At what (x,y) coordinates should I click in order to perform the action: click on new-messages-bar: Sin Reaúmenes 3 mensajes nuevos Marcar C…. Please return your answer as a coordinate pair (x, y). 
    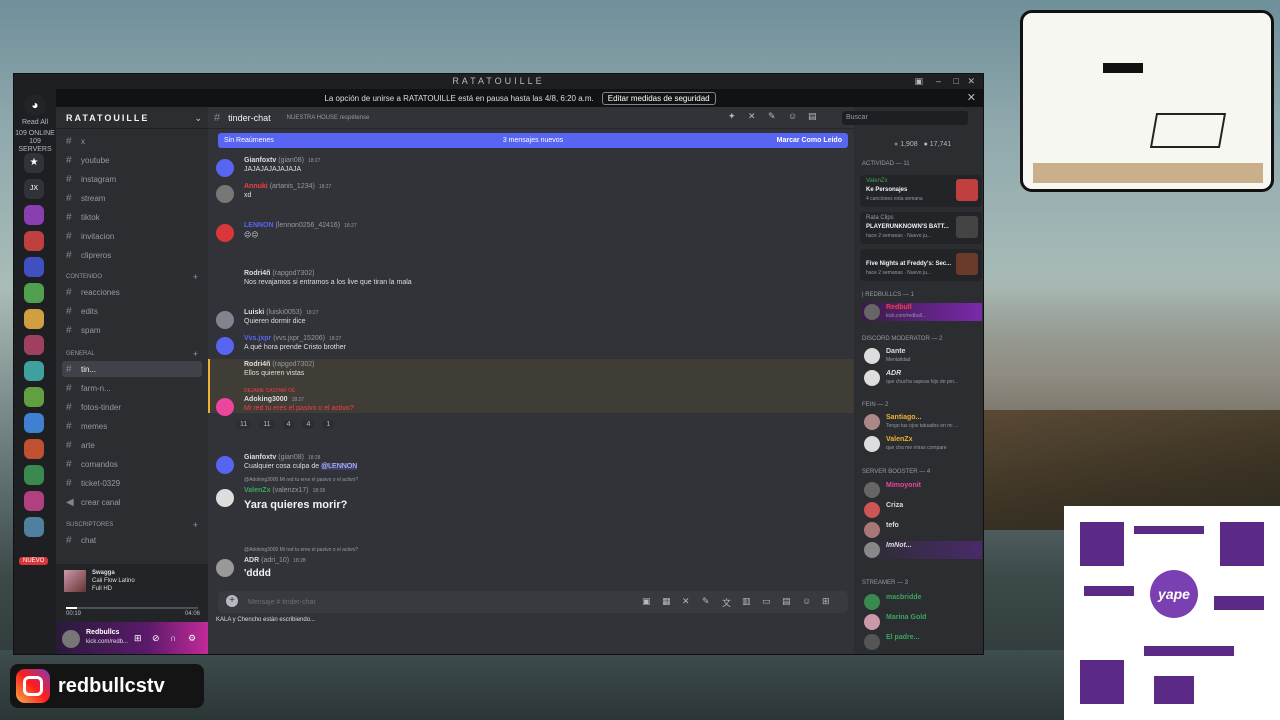
    Looking at the image, I should click on (533, 140).